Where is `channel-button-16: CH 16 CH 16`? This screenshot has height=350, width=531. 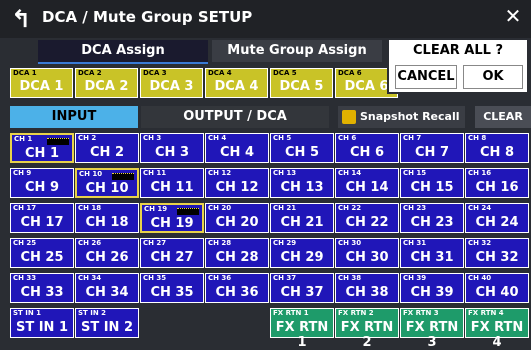 channel-button-16: CH 16 CH 16 is located at coordinates (497, 183).